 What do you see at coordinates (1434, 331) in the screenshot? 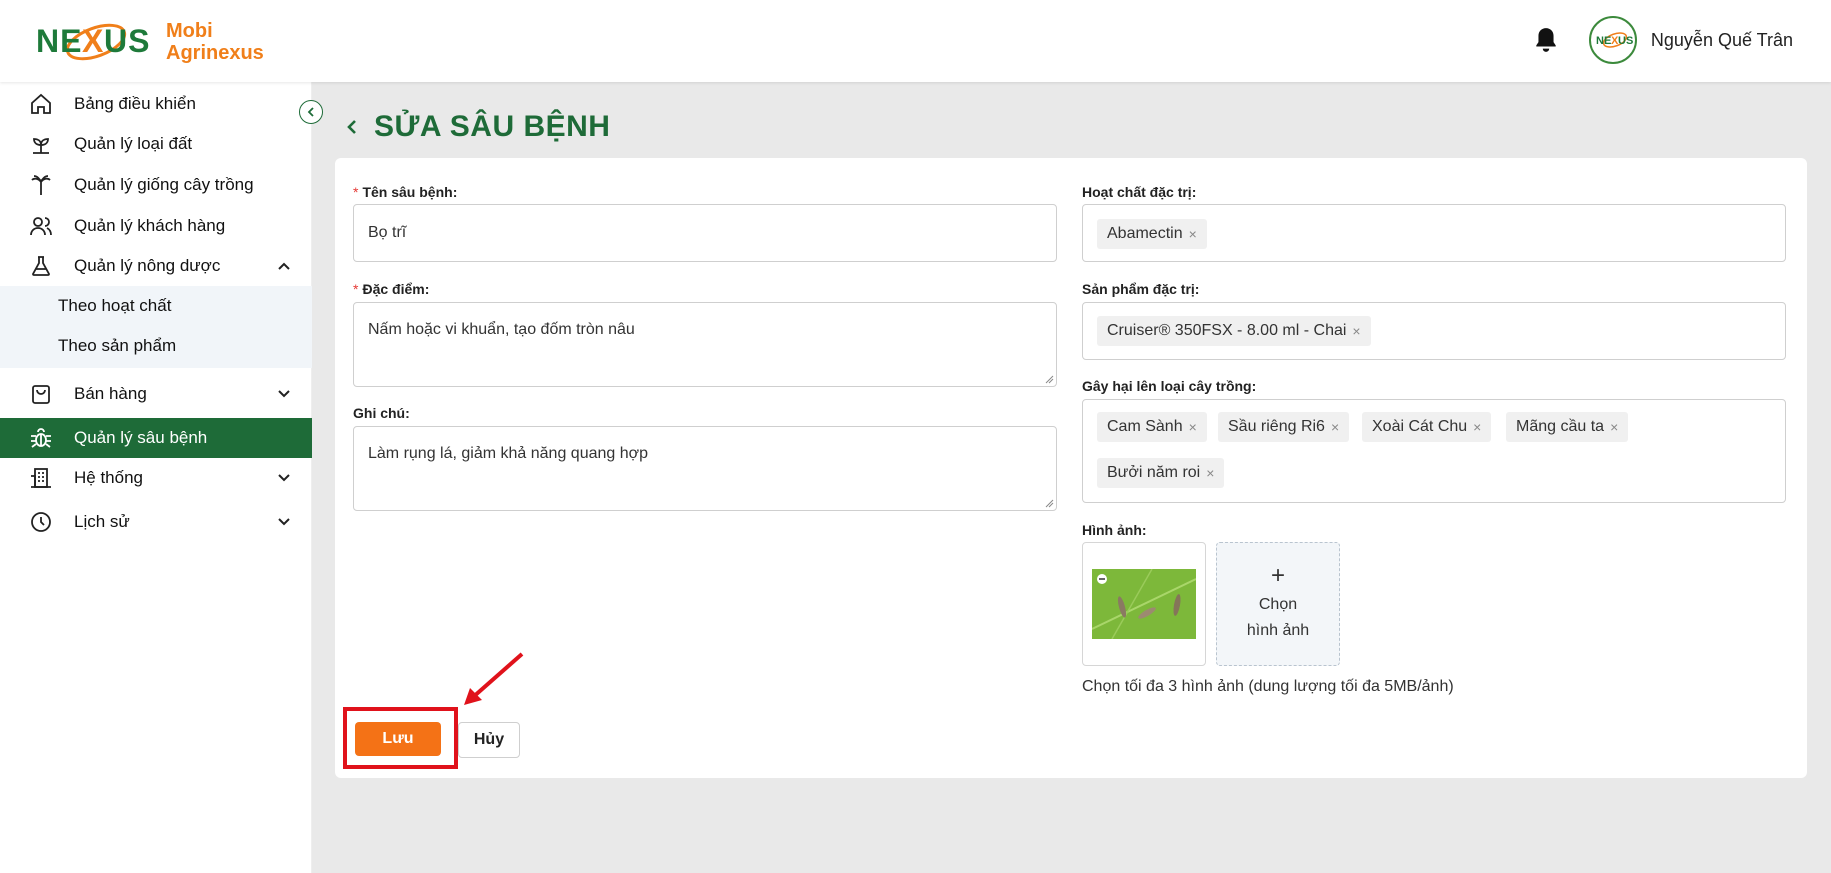
I see `product-select: Cruiser® 350FSX - 8.00 ml - Chai ×` at bounding box center [1434, 331].